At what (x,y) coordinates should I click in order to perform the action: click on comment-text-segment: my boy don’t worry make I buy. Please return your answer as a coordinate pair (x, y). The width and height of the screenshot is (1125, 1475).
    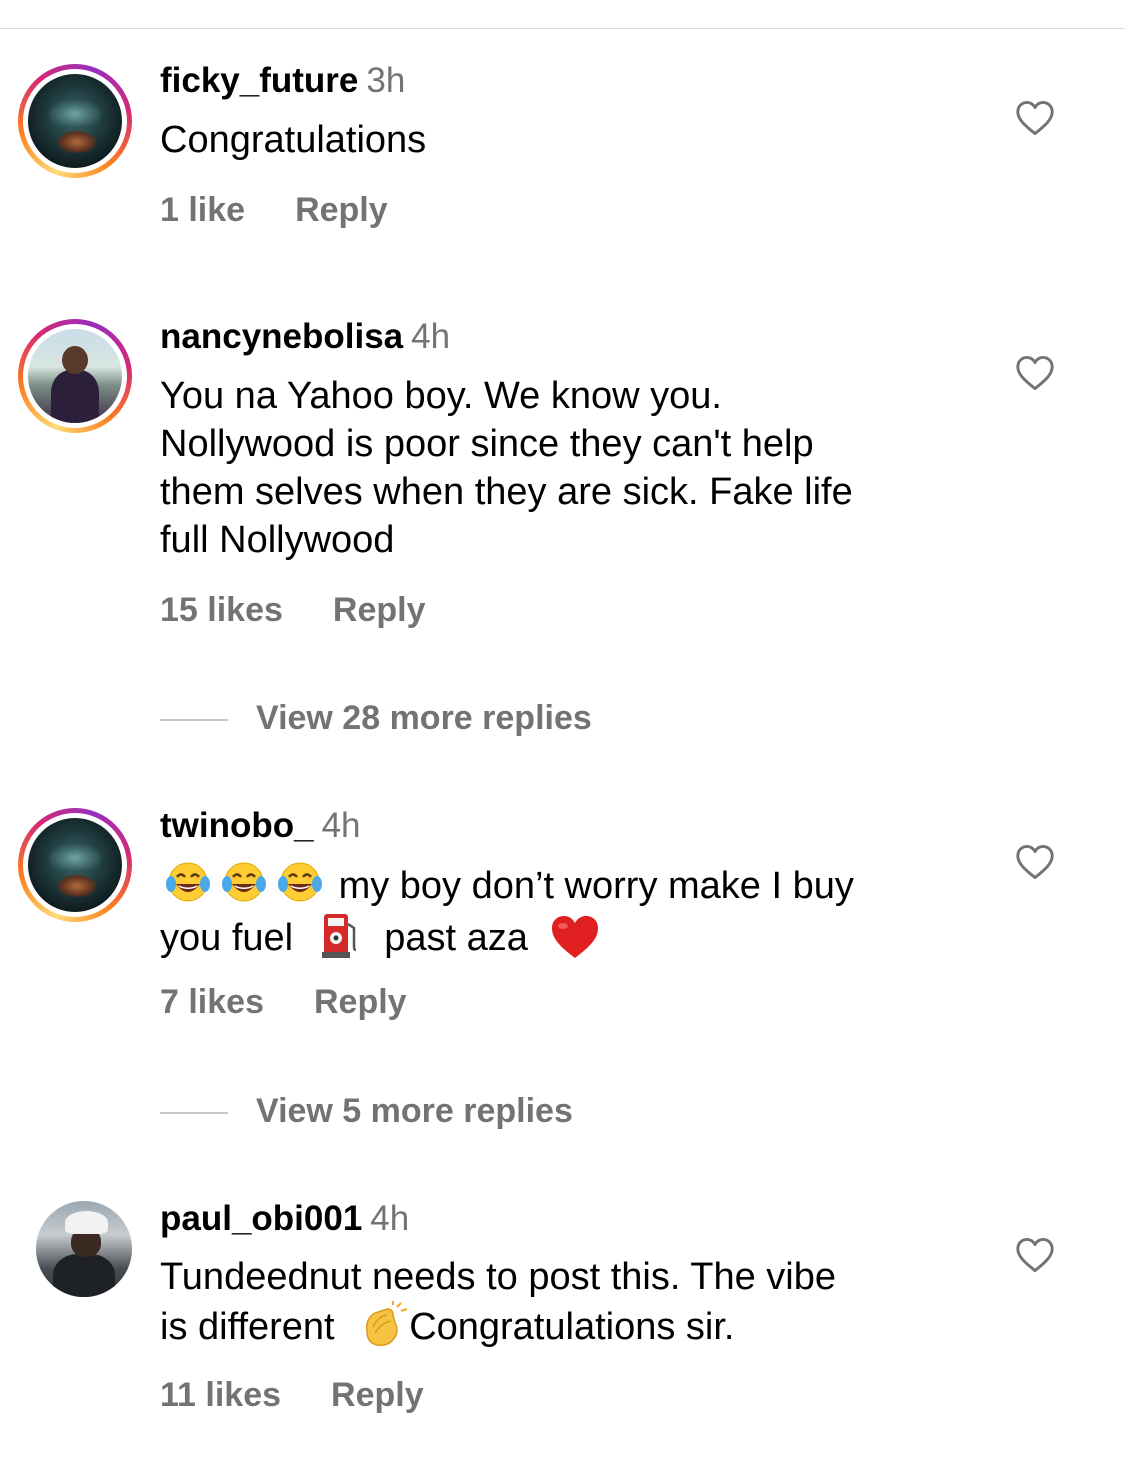
    Looking at the image, I should click on (596, 886).